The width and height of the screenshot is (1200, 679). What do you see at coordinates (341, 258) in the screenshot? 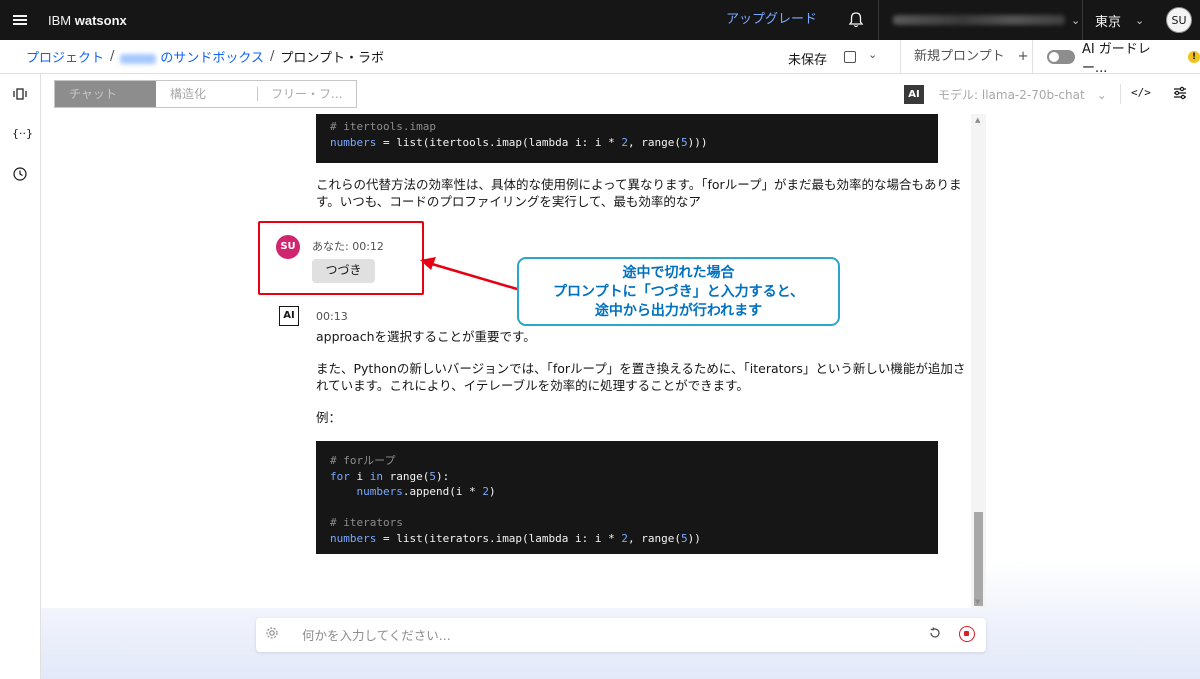
I see `highlight-box` at bounding box center [341, 258].